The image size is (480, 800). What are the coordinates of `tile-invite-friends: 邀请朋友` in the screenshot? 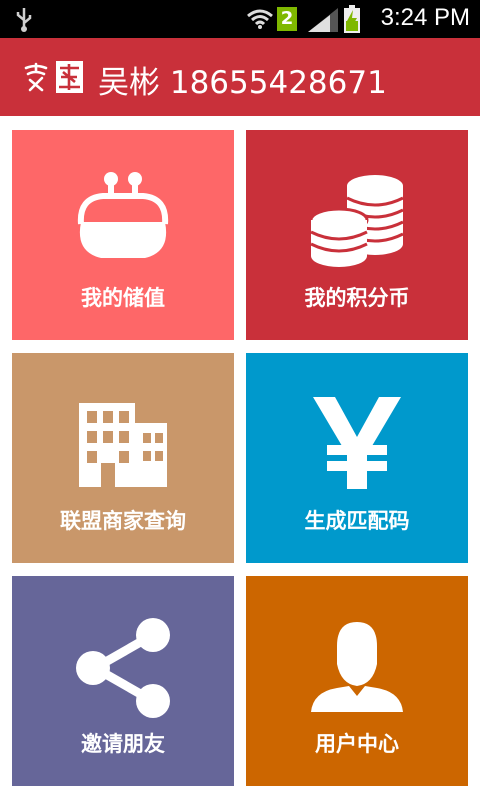 It's located at (123, 681).